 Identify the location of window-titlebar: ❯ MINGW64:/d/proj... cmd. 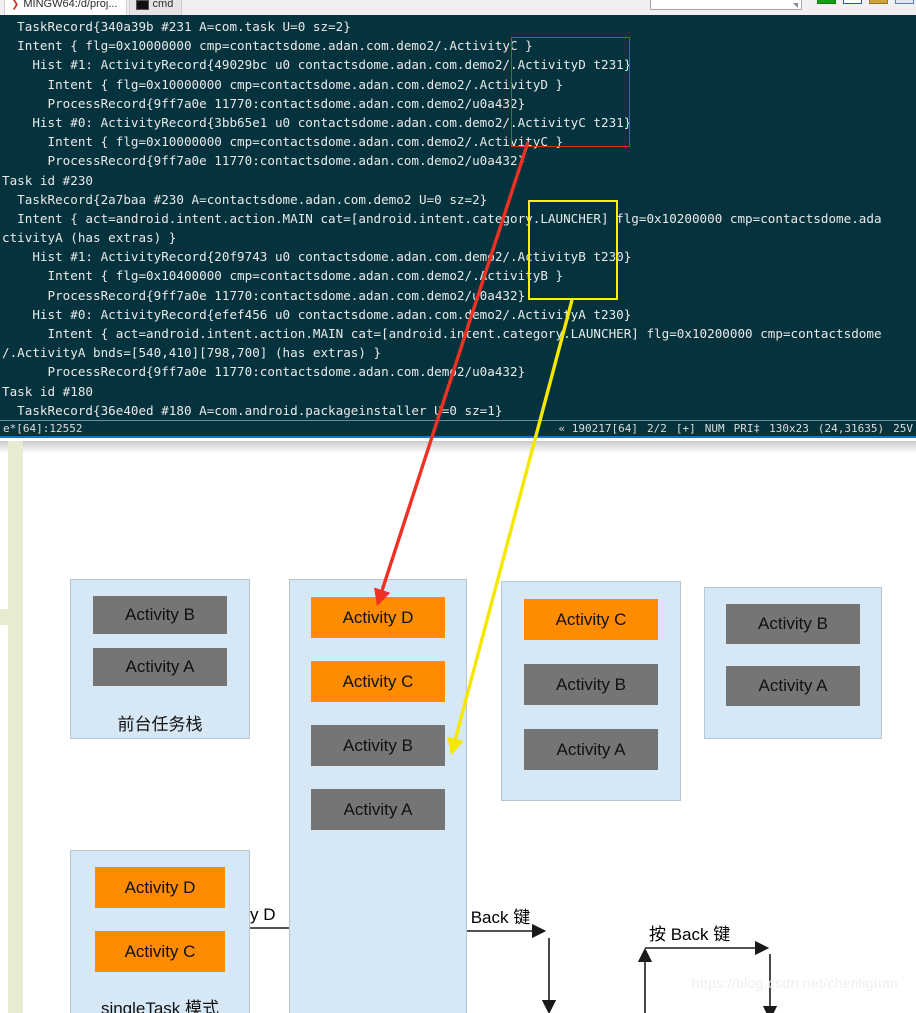
(458, 7).